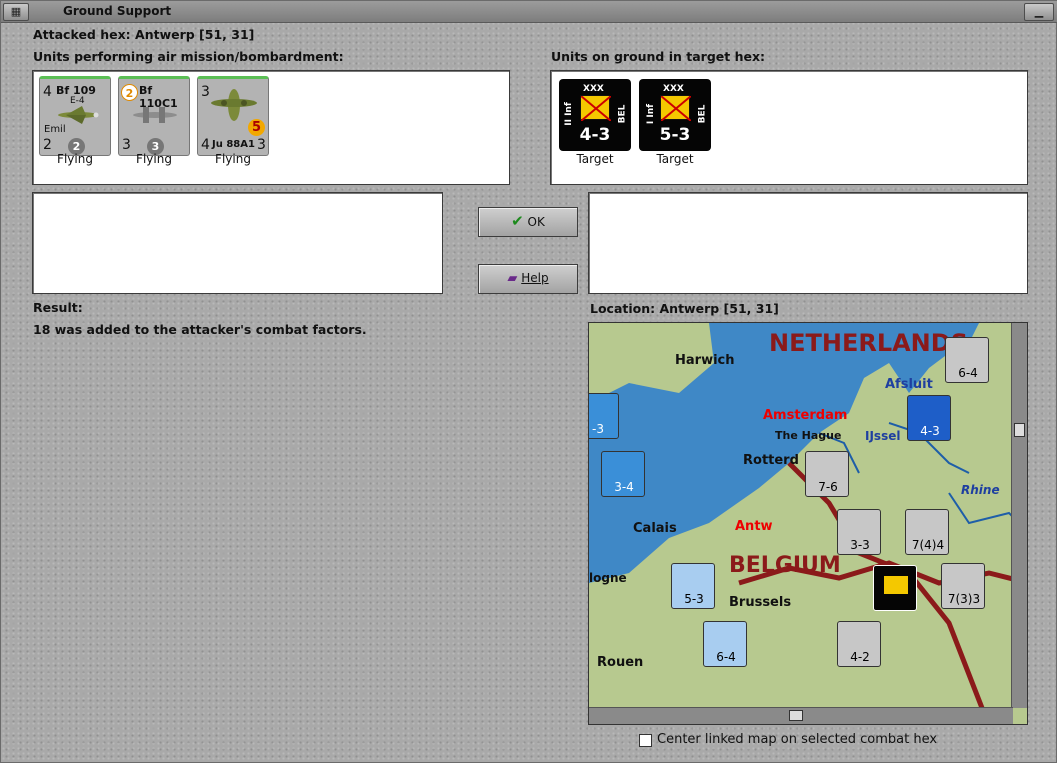 This screenshot has width=1057, height=763. I want to click on map-label-rotterdam: Rotterd, so click(771, 460).